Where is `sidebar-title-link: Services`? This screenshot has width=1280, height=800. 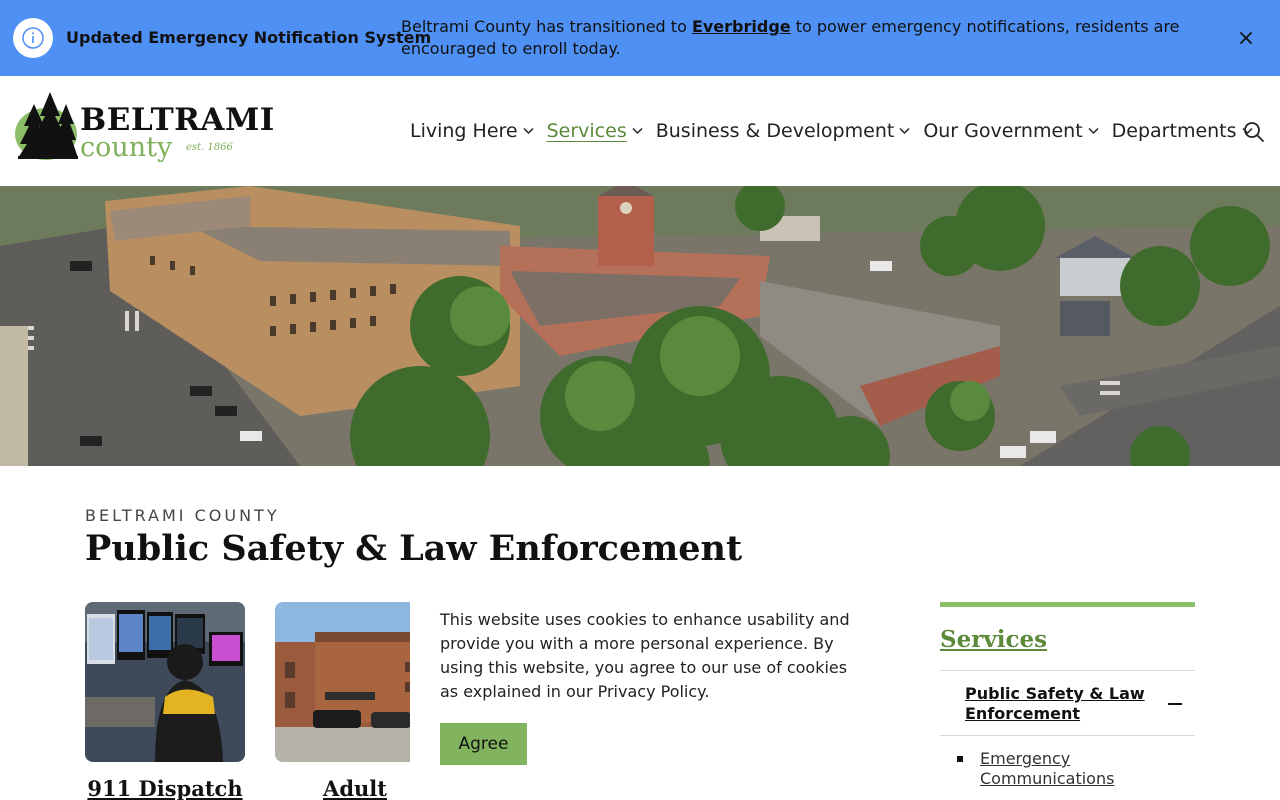
sidebar-title-link: Services is located at coordinates (993, 639).